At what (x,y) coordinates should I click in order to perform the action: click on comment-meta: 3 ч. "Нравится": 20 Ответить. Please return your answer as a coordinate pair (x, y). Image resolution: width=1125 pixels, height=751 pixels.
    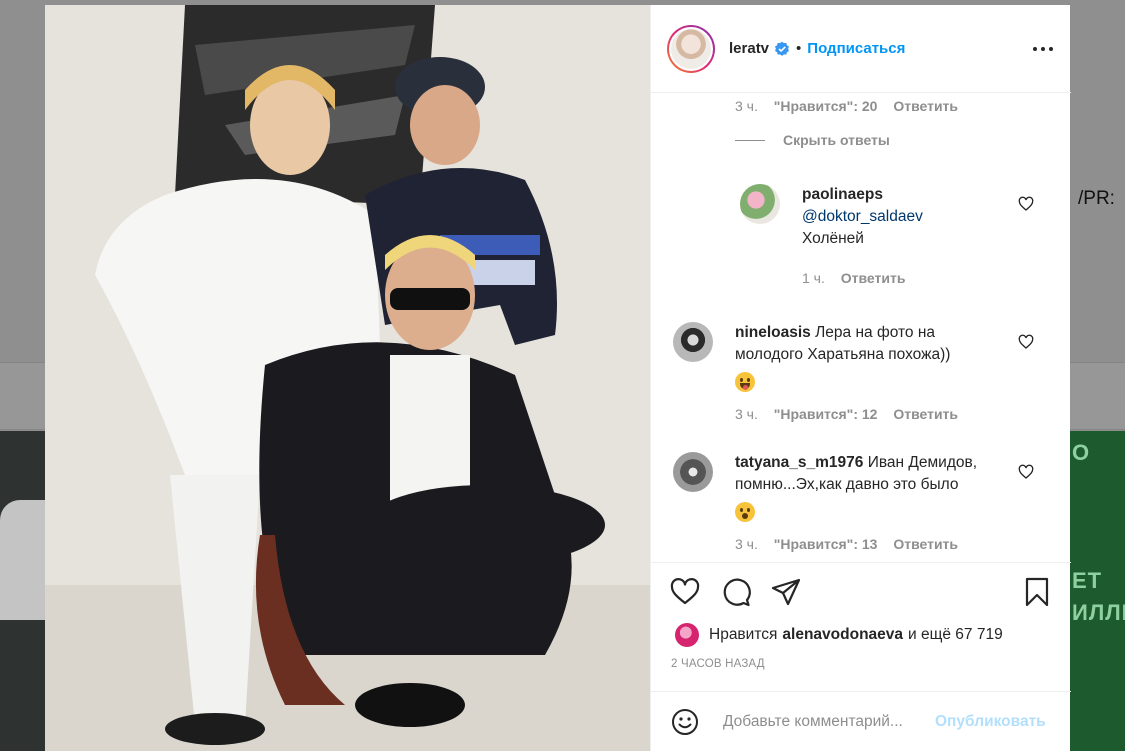
    Looking at the image, I should click on (852, 106).